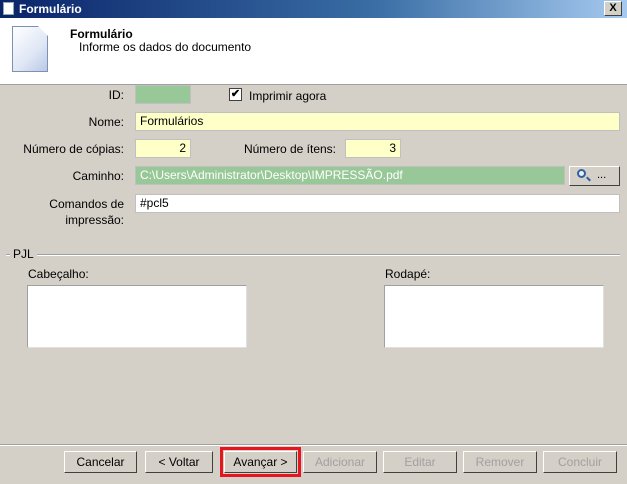  I want to click on header-label: Cabeçalho:, so click(58, 274).